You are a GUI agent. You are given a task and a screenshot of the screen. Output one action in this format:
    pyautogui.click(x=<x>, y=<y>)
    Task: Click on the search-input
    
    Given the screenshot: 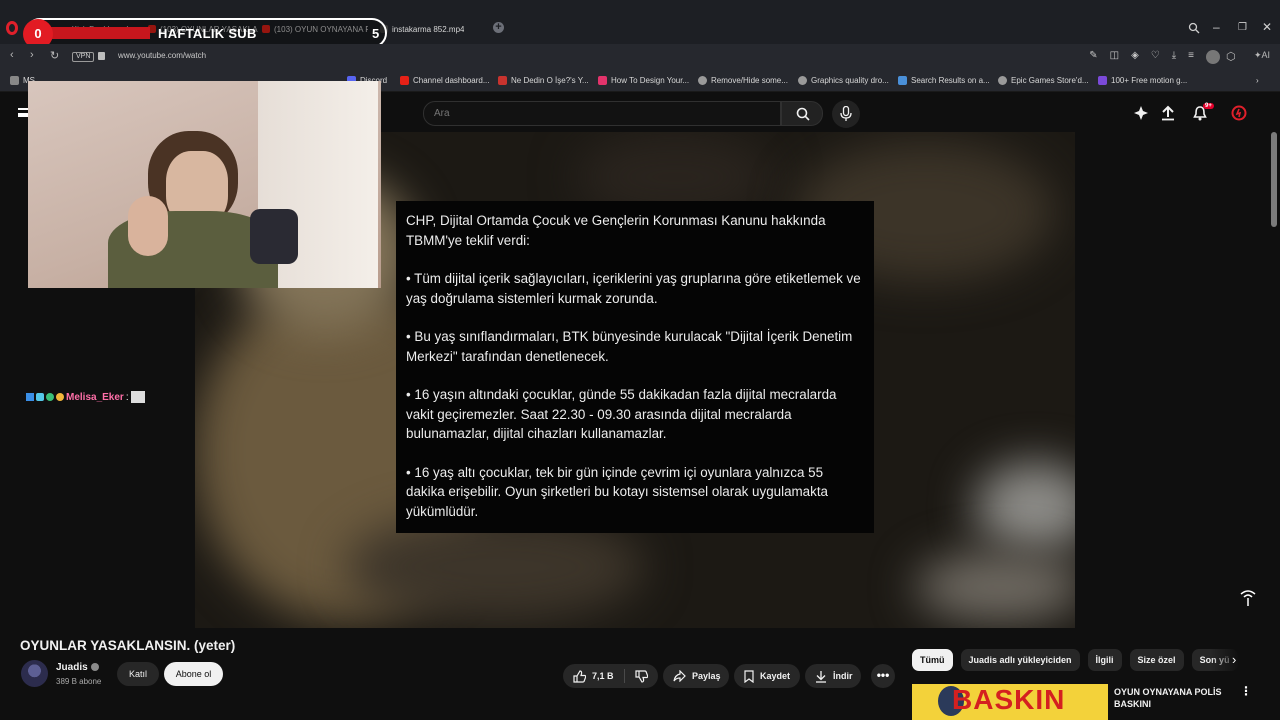 What is the action you would take?
    pyautogui.click(x=602, y=113)
    